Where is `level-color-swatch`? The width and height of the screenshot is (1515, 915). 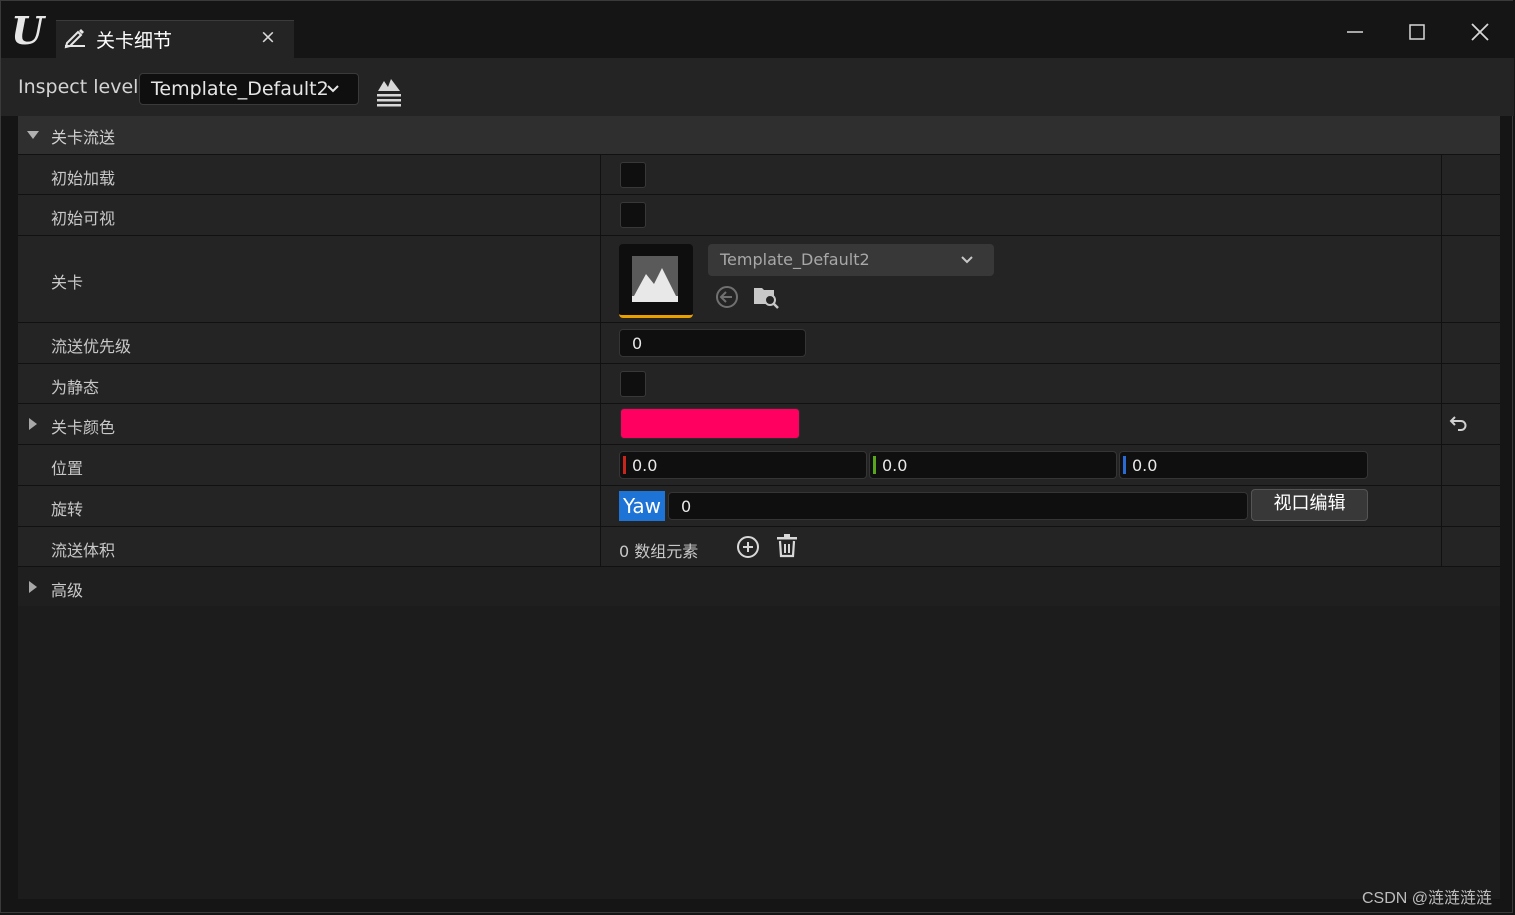
level-color-swatch is located at coordinates (710, 423).